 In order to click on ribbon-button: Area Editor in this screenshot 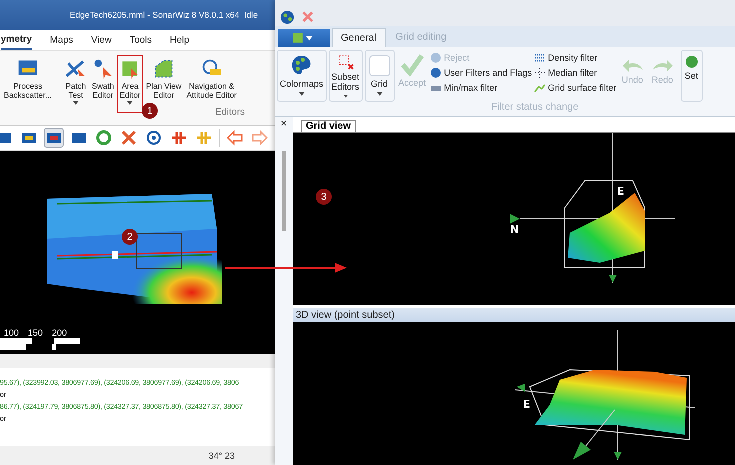, I will do `click(130, 84)`.